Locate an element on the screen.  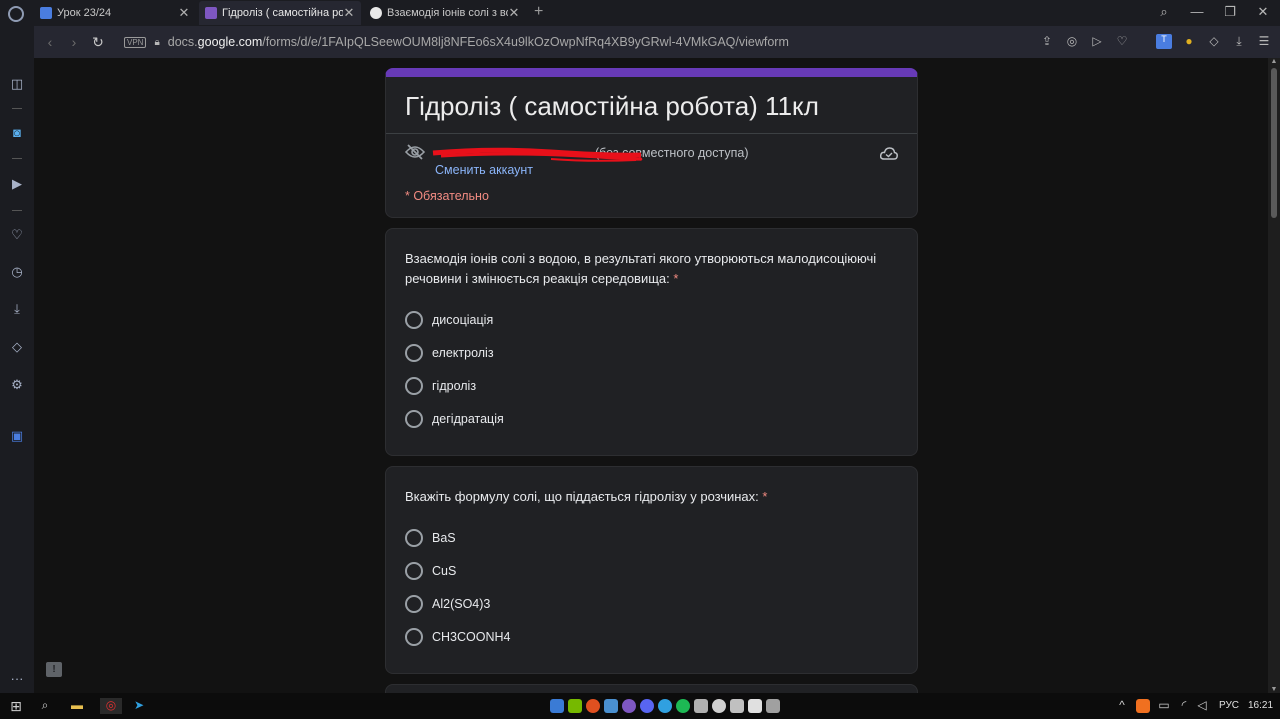
option-row: дегідратація is located at coordinates (454, 419).